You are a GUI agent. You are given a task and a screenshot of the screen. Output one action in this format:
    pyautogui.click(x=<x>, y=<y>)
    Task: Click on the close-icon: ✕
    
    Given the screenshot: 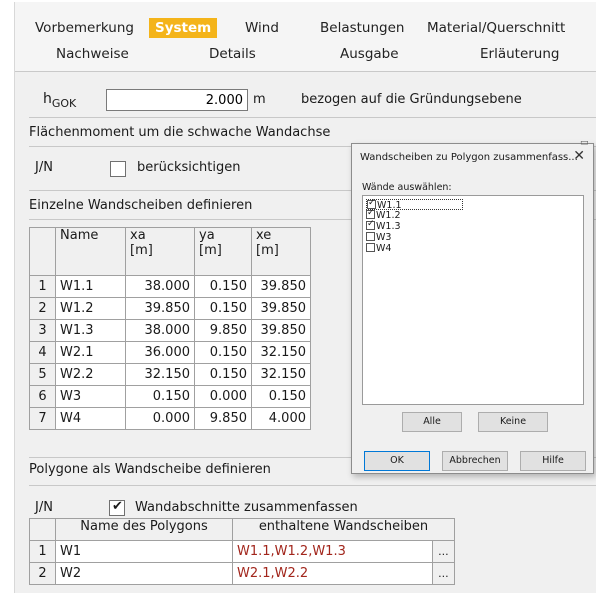 What is the action you would take?
    pyautogui.click(x=579, y=156)
    